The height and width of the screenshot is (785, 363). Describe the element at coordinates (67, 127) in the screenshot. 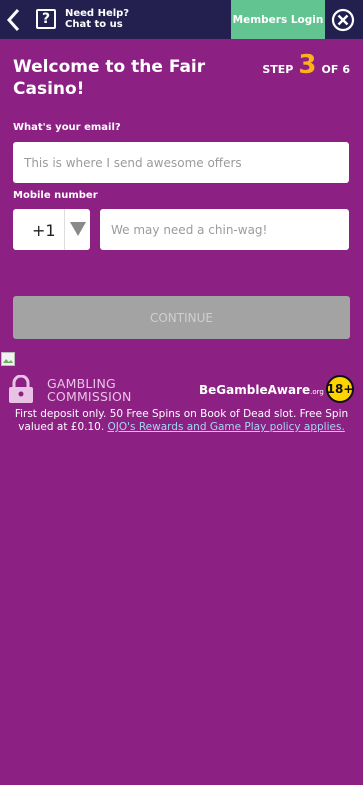

I see `email-label: What's your email?` at that location.